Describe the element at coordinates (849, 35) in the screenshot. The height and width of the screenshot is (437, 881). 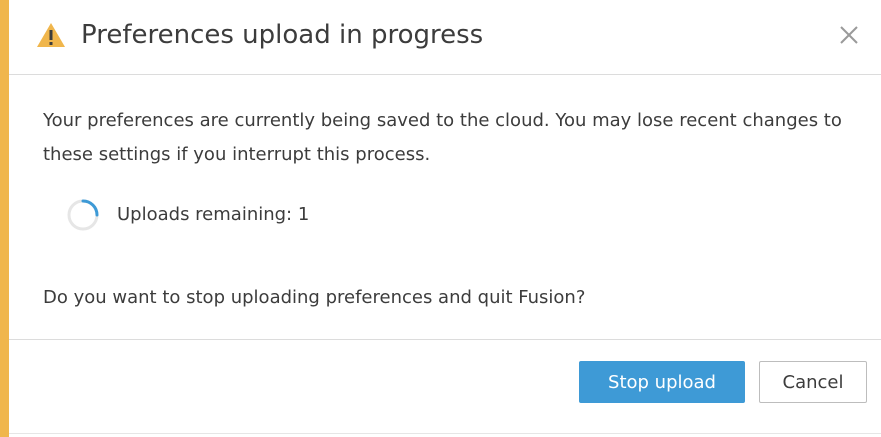
I see `close-icon` at that location.